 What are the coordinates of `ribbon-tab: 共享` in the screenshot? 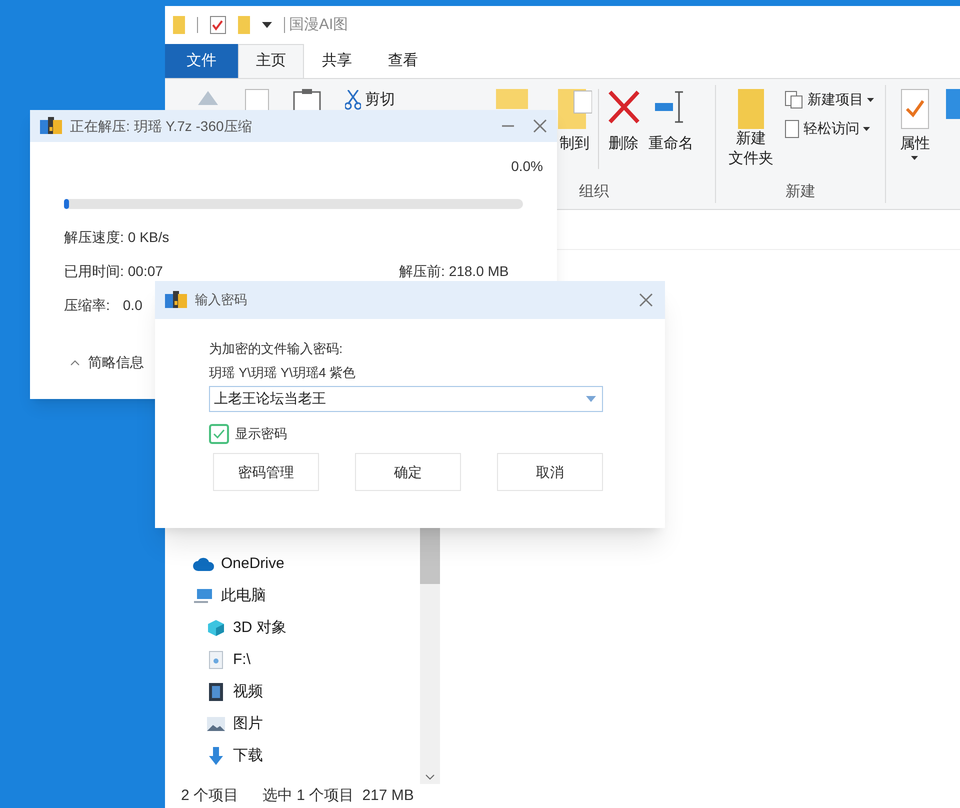 It's located at (337, 61).